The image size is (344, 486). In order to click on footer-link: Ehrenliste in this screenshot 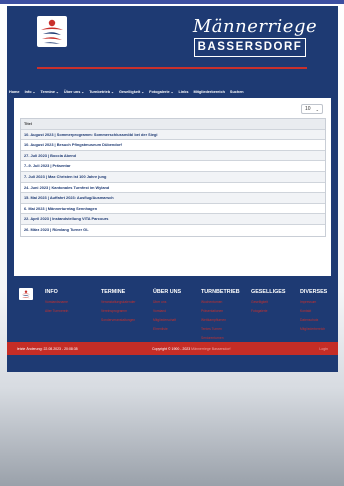, I will do `click(167, 329)`.